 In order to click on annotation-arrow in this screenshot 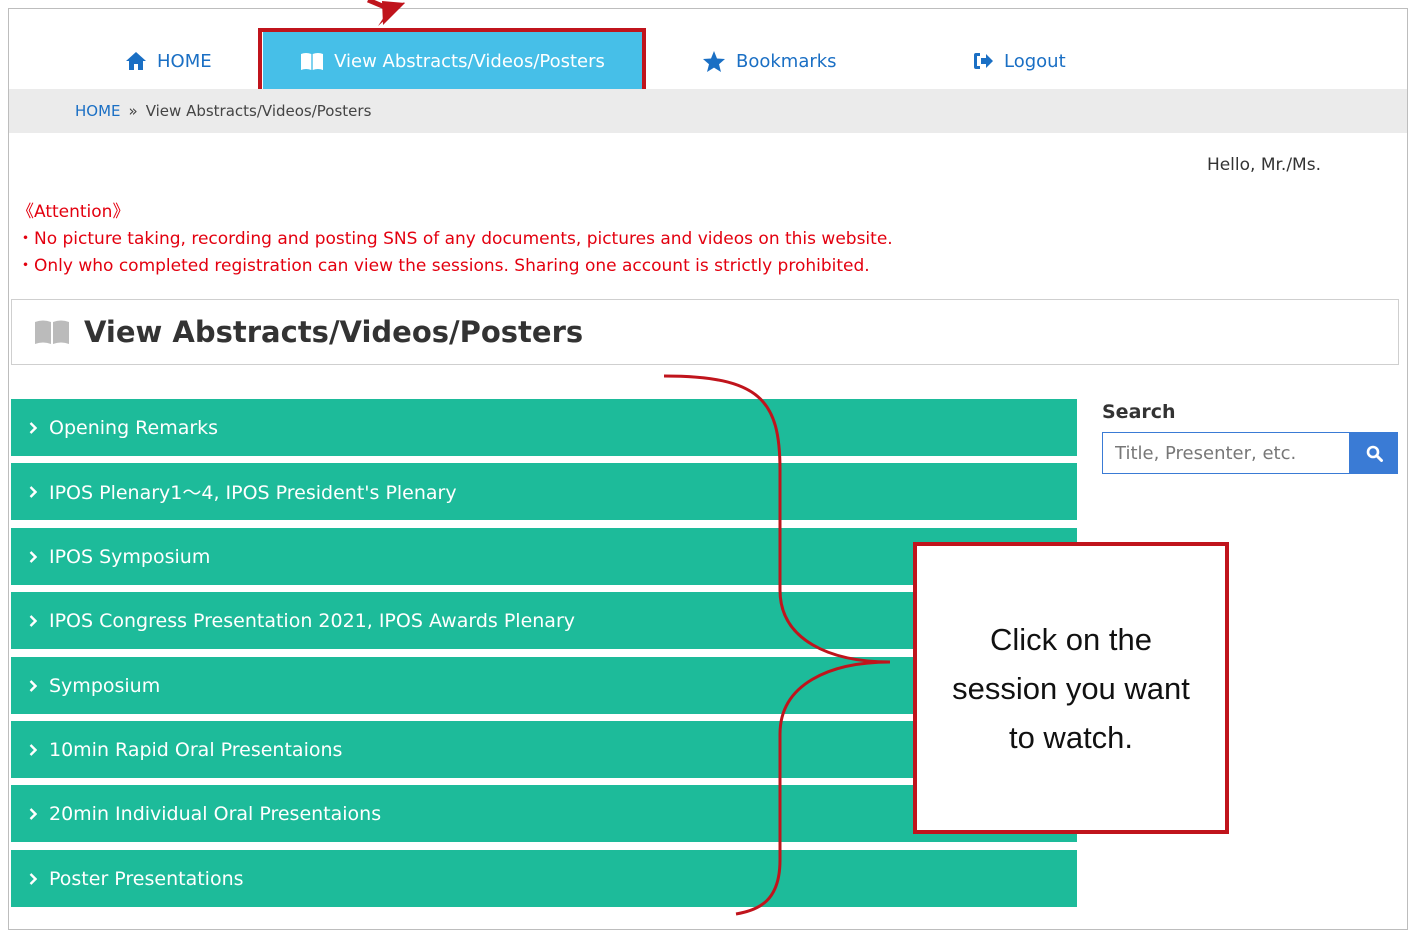, I will do `click(386, 13)`.